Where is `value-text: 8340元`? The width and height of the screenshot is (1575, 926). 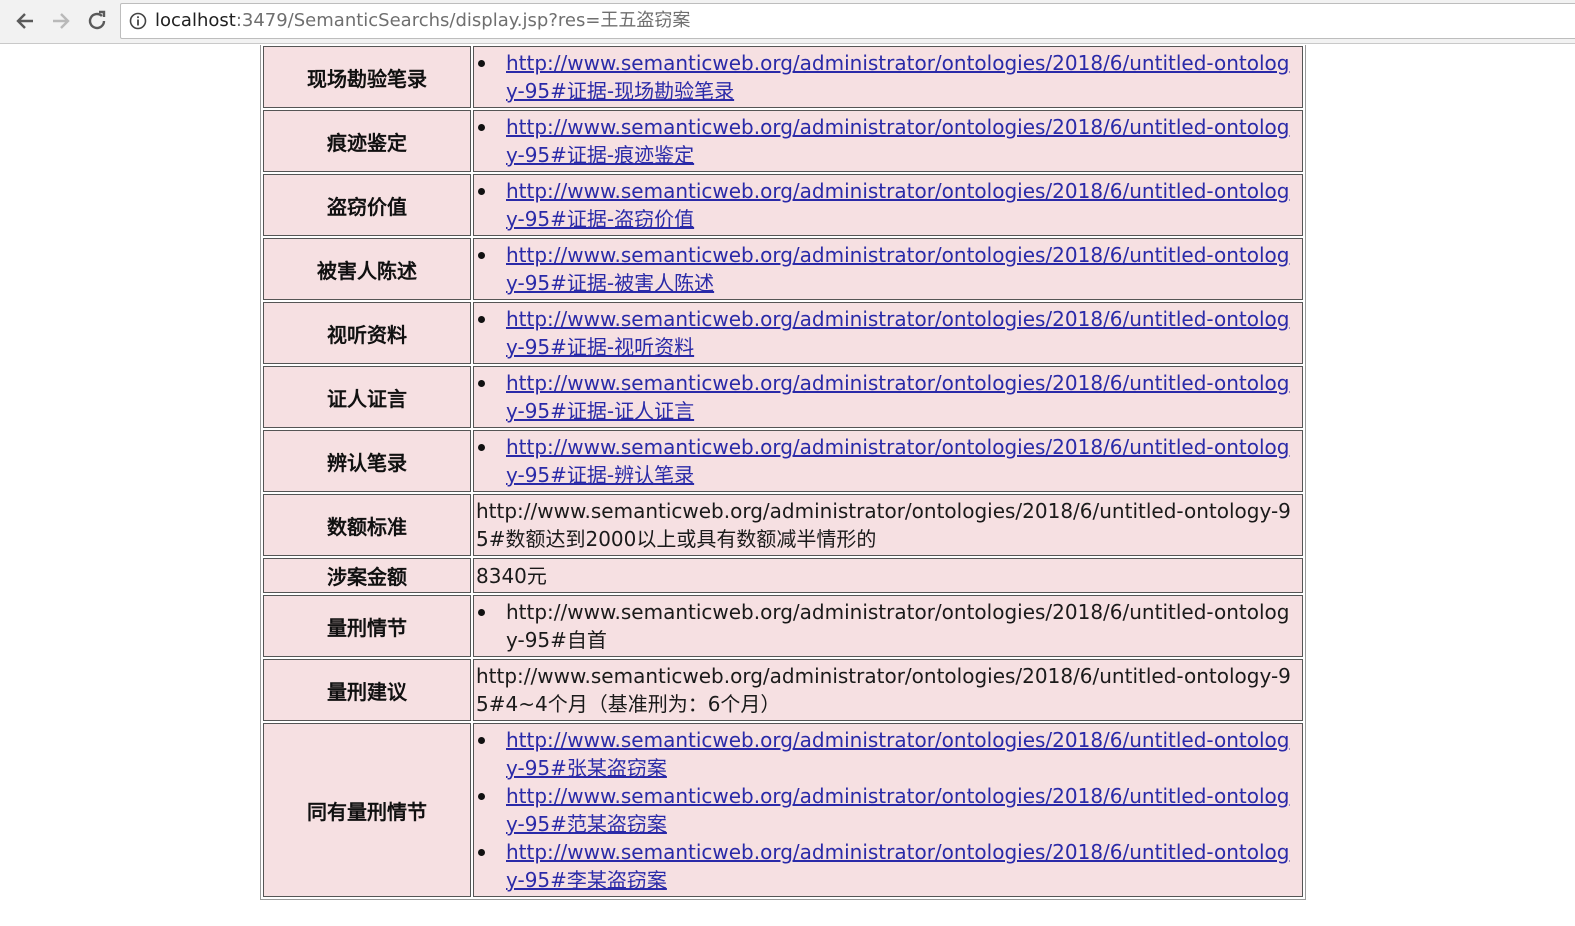
value-text: 8340元 is located at coordinates (511, 575).